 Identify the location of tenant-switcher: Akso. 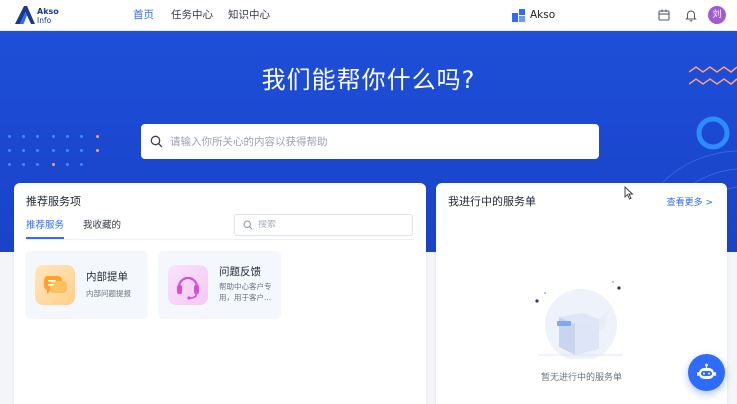
(533, 15).